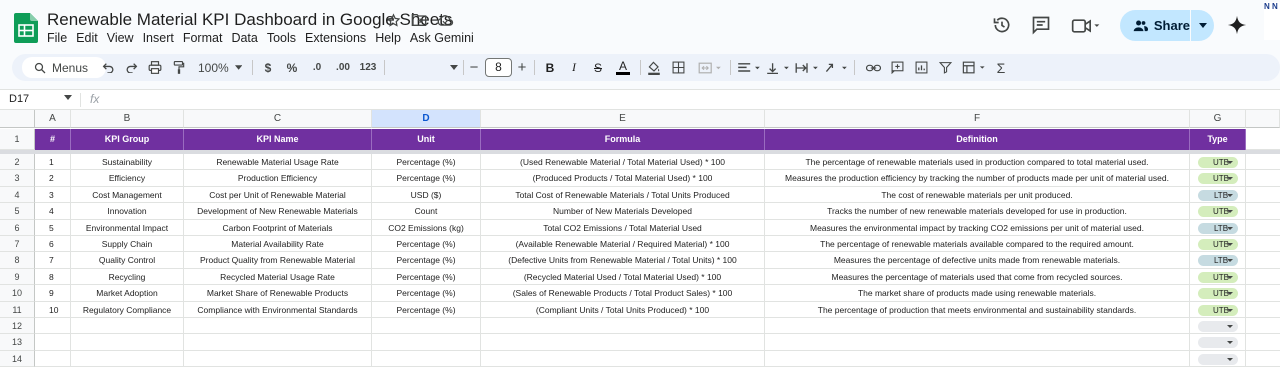  I want to click on row-header: 7, so click(17, 244).